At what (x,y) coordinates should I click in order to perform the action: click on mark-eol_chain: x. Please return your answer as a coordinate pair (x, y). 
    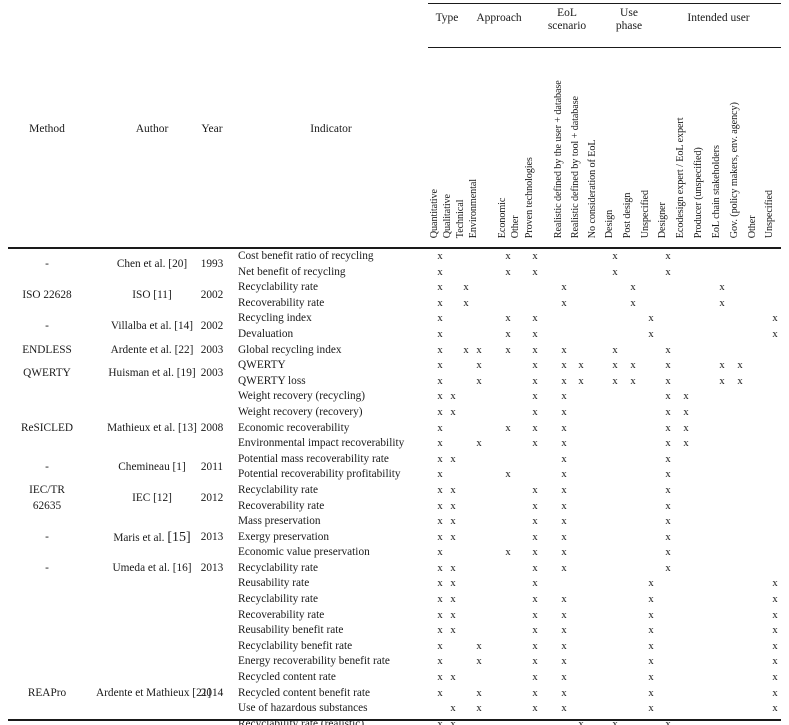
    Looking at the image, I should click on (722, 303).